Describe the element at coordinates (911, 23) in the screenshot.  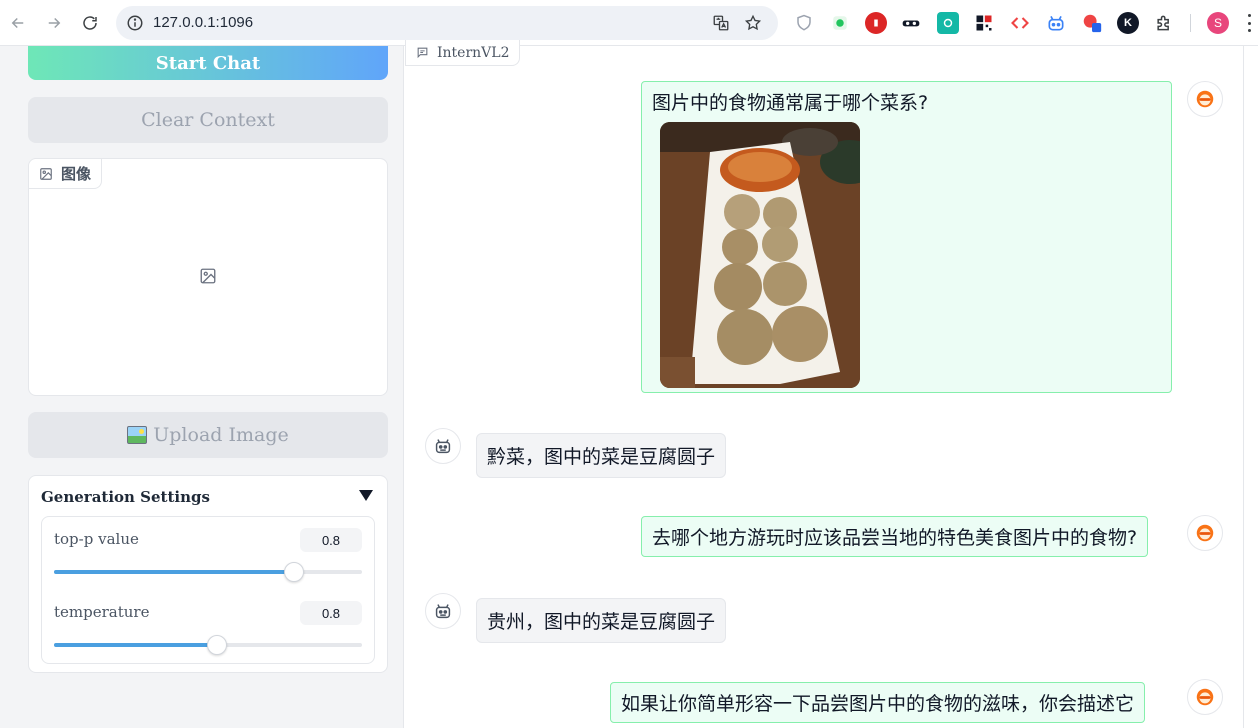
I see `incognito-mask-icon` at that location.